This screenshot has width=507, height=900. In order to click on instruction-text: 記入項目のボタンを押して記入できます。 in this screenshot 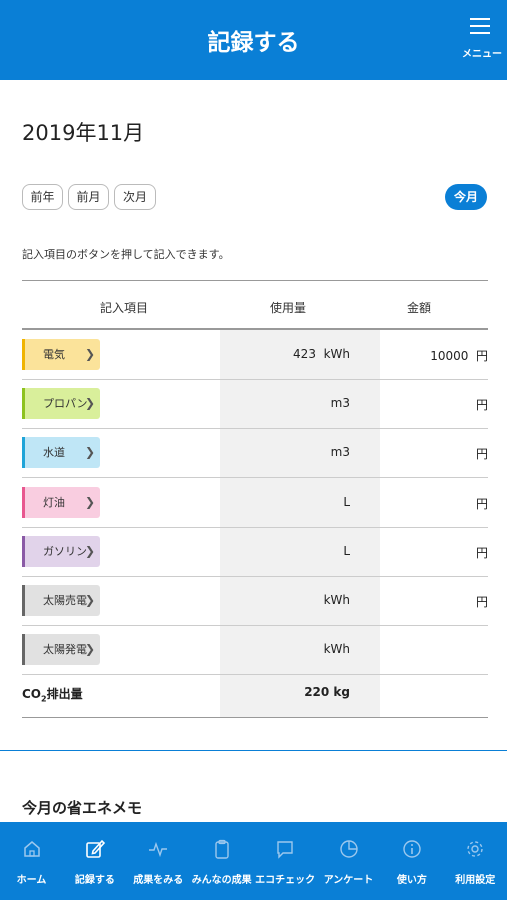, I will do `click(126, 254)`.